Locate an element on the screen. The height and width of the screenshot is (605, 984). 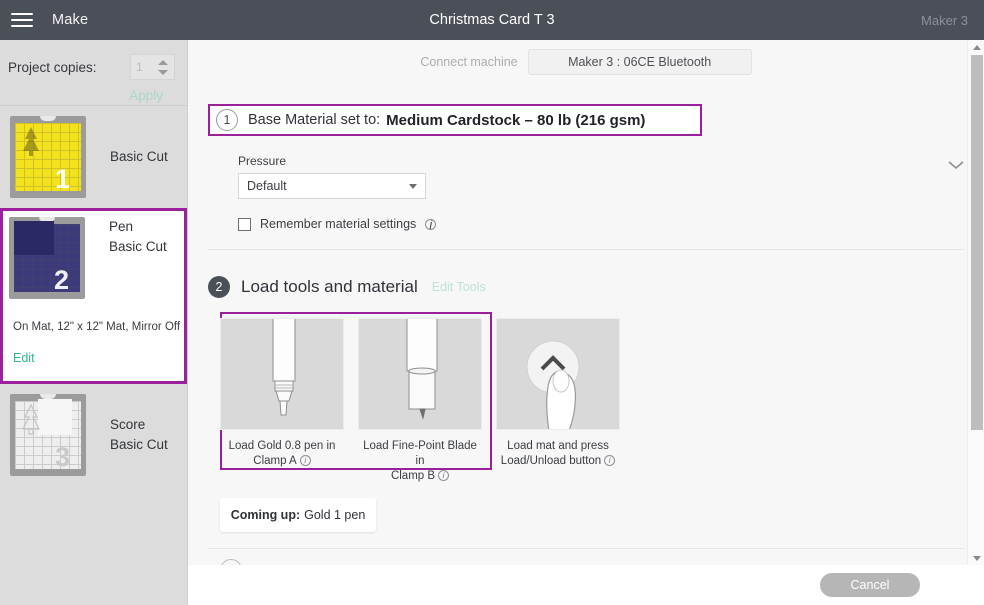
remember-material-settings-label: Remember material settings is located at coordinates (338, 224).